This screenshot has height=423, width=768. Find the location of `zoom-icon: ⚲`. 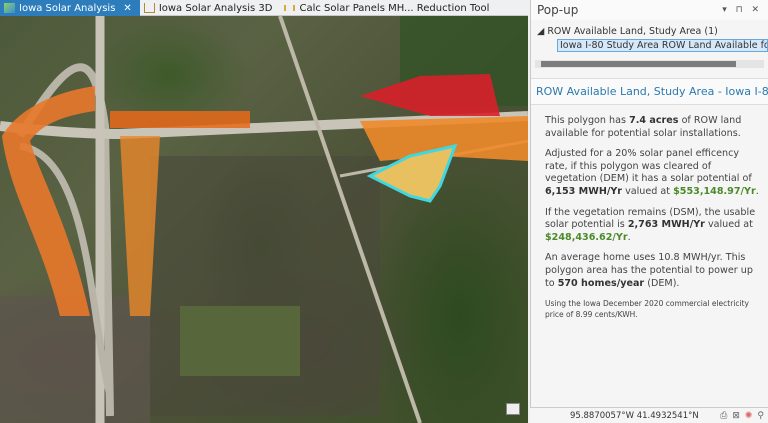

zoom-icon: ⚲ is located at coordinates (760, 416).